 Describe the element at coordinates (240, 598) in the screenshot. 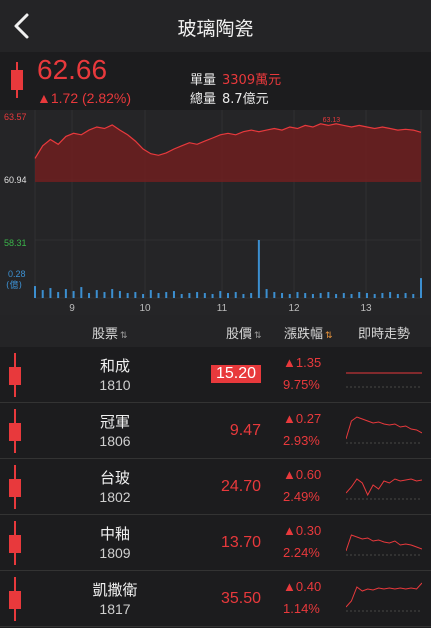

I see `stock-price: 35.50` at that location.